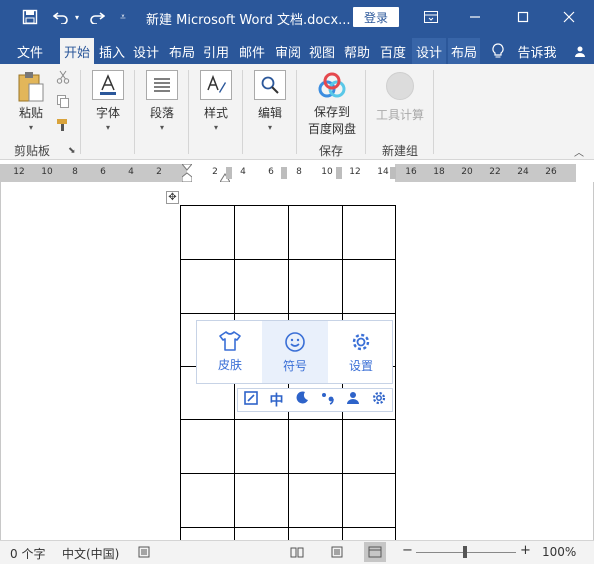  I want to click on ime-toolbar-skin-icon, so click(251, 400).